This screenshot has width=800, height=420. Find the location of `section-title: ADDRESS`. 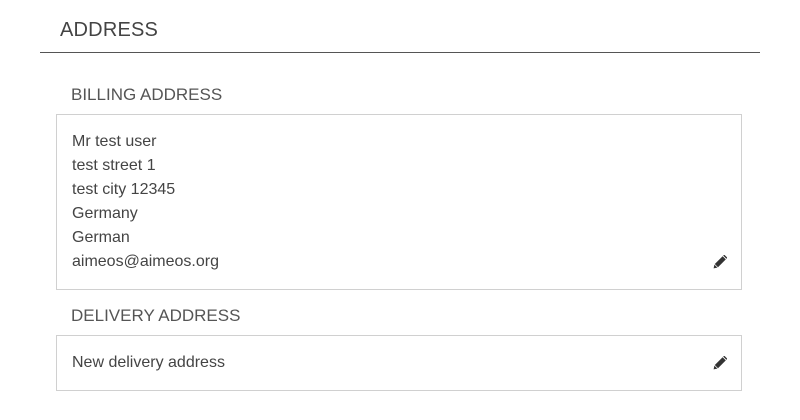

section-title: ADDRESS is located at coordinates (109, 30).